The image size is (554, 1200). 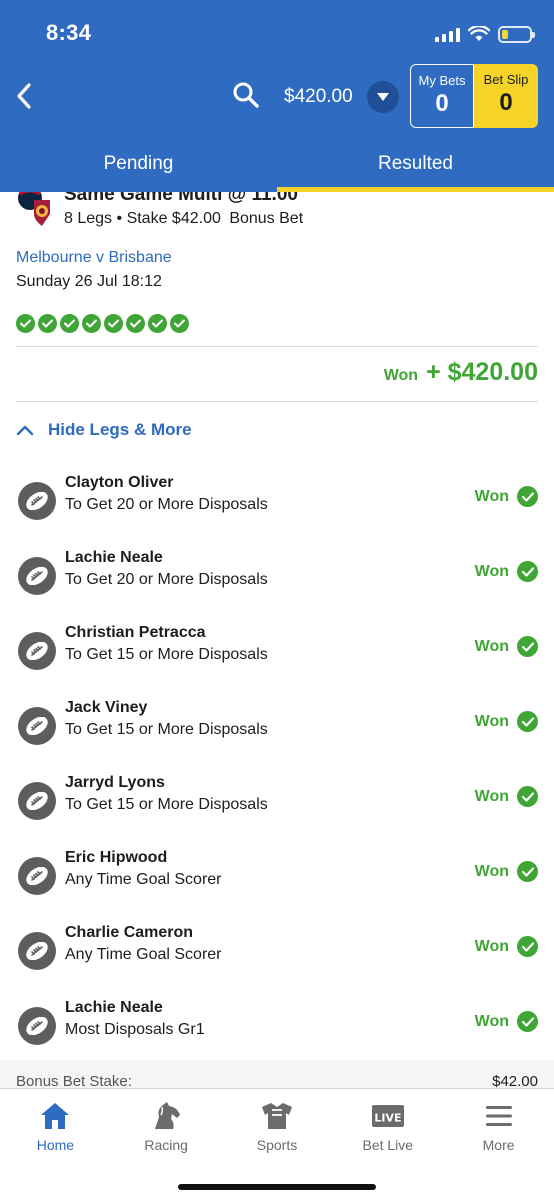 I want to click on team-logo-icon, so click(x=34, y=209).